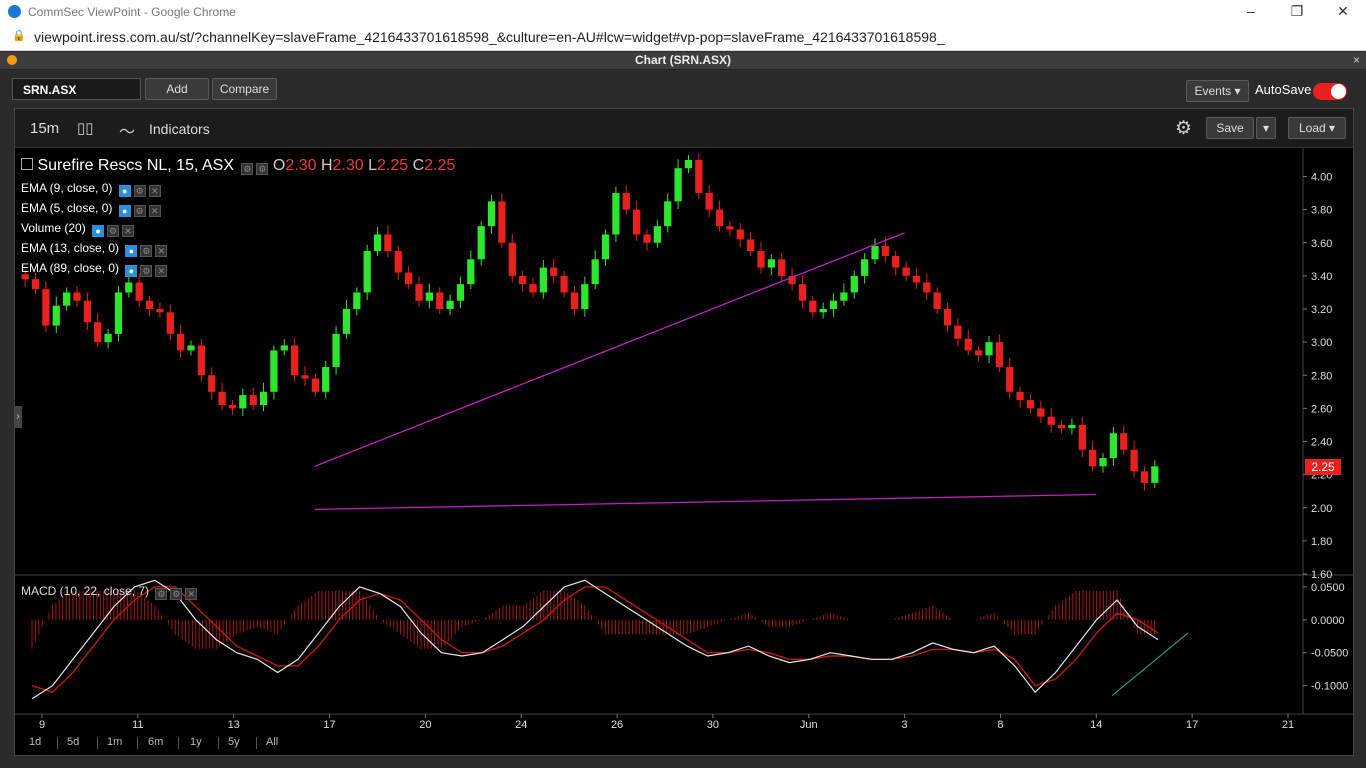  What do you see at coordinates (109, 592) in the screenshot?
I see `macd-legend: MACD (10, 22, close, 7) ⚙ ⚙ ✕` at bounding box center [109, 592].